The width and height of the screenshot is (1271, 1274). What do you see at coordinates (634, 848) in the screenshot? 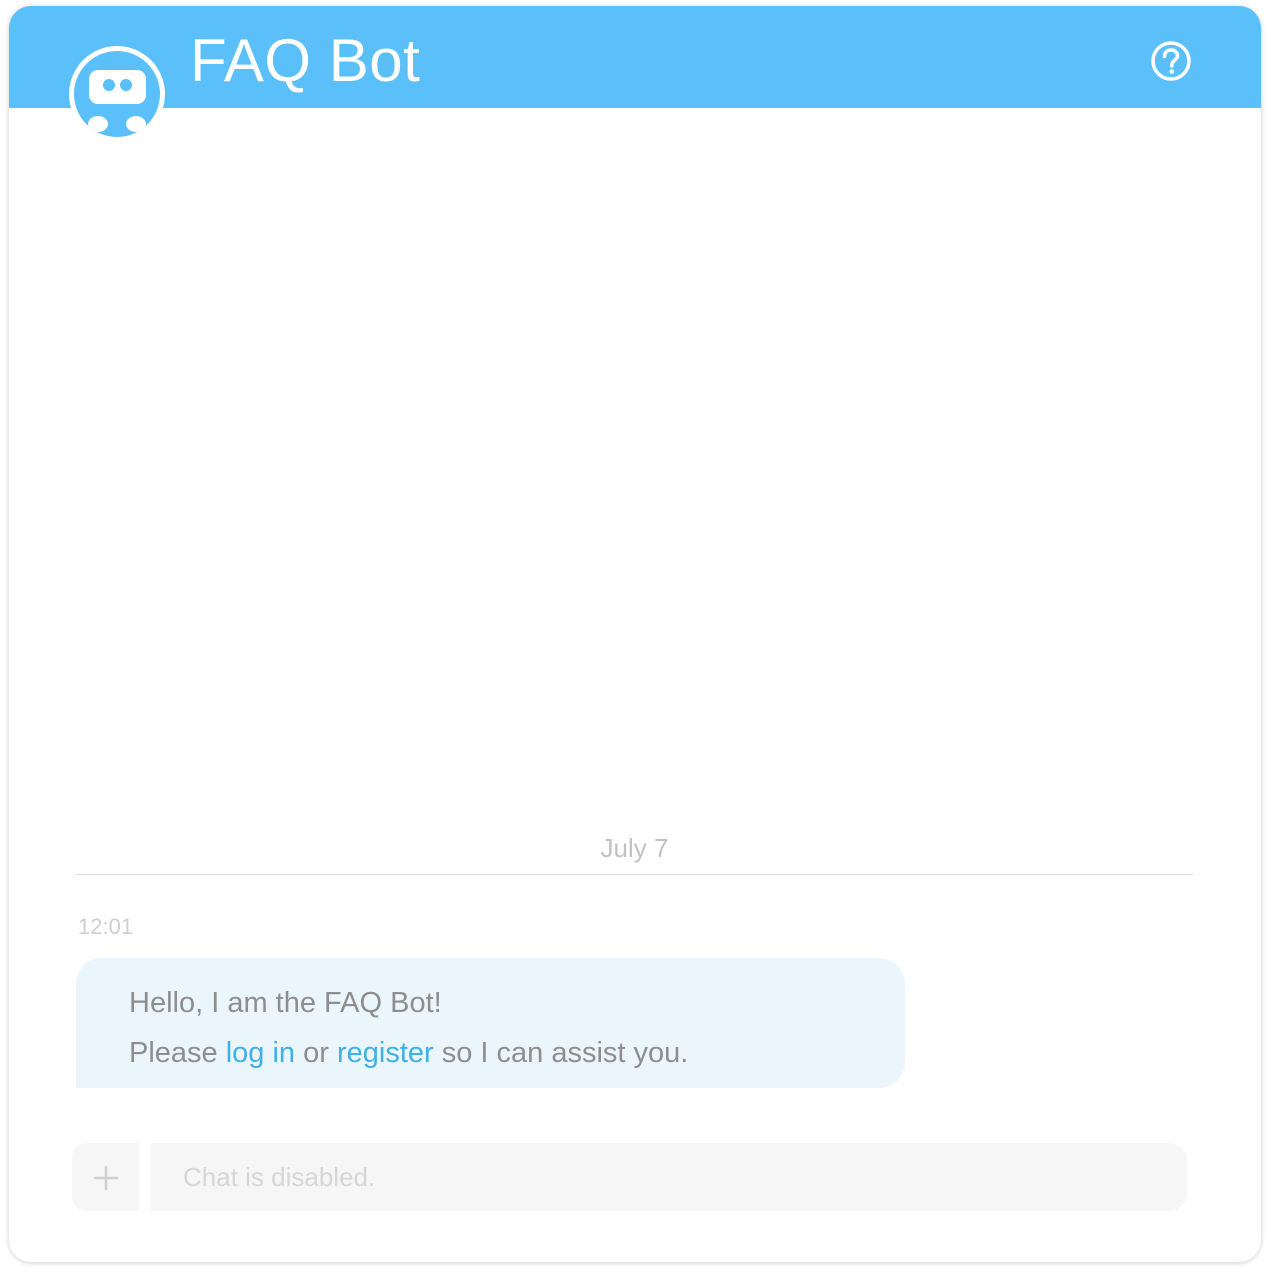
I see `date-divider-label: July 7` at bounding box center [634, 848].